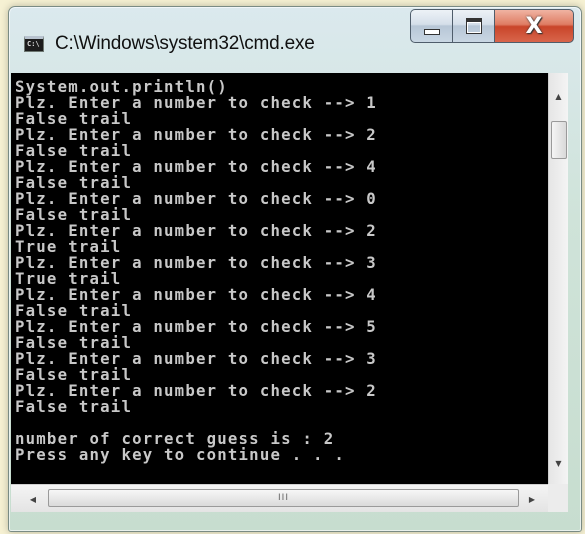 The height and width of the screenshot is (534, 585). I want to click on cmd-app-icon: C:\, so click(34, 44).